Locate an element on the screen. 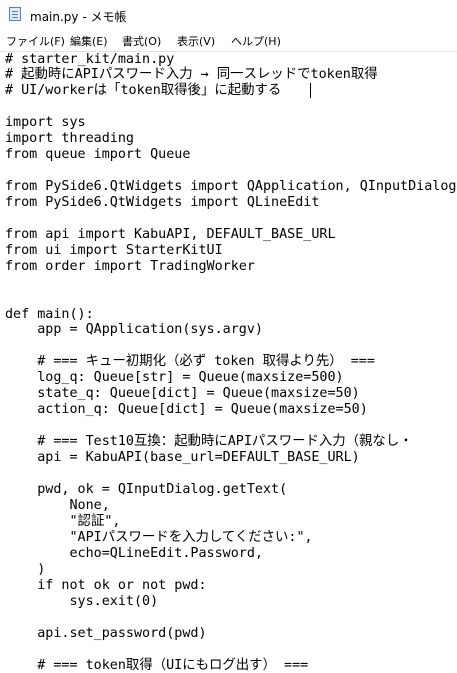  menu-help: ヘルプ(H) is located at coordinates (256, 41).